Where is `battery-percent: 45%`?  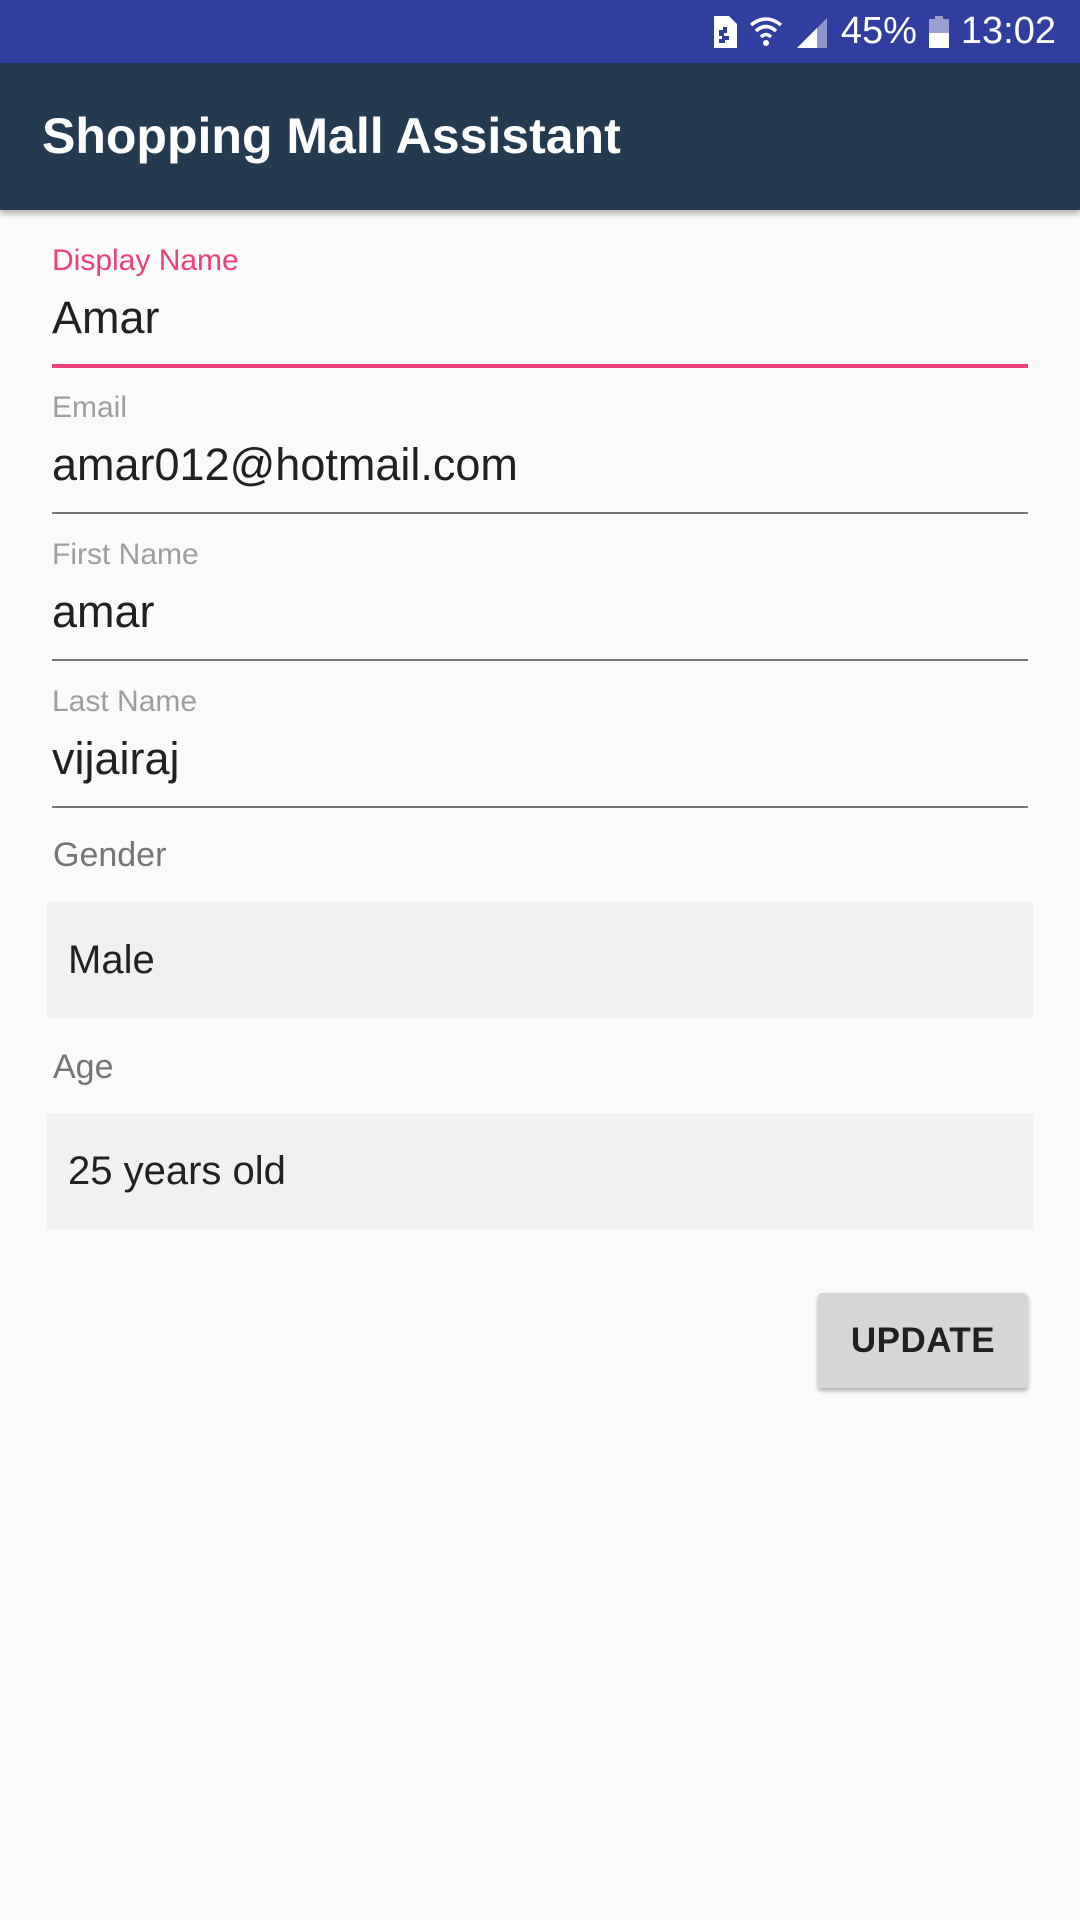 battery-percent: 45% is located at coordinates (878, 31).